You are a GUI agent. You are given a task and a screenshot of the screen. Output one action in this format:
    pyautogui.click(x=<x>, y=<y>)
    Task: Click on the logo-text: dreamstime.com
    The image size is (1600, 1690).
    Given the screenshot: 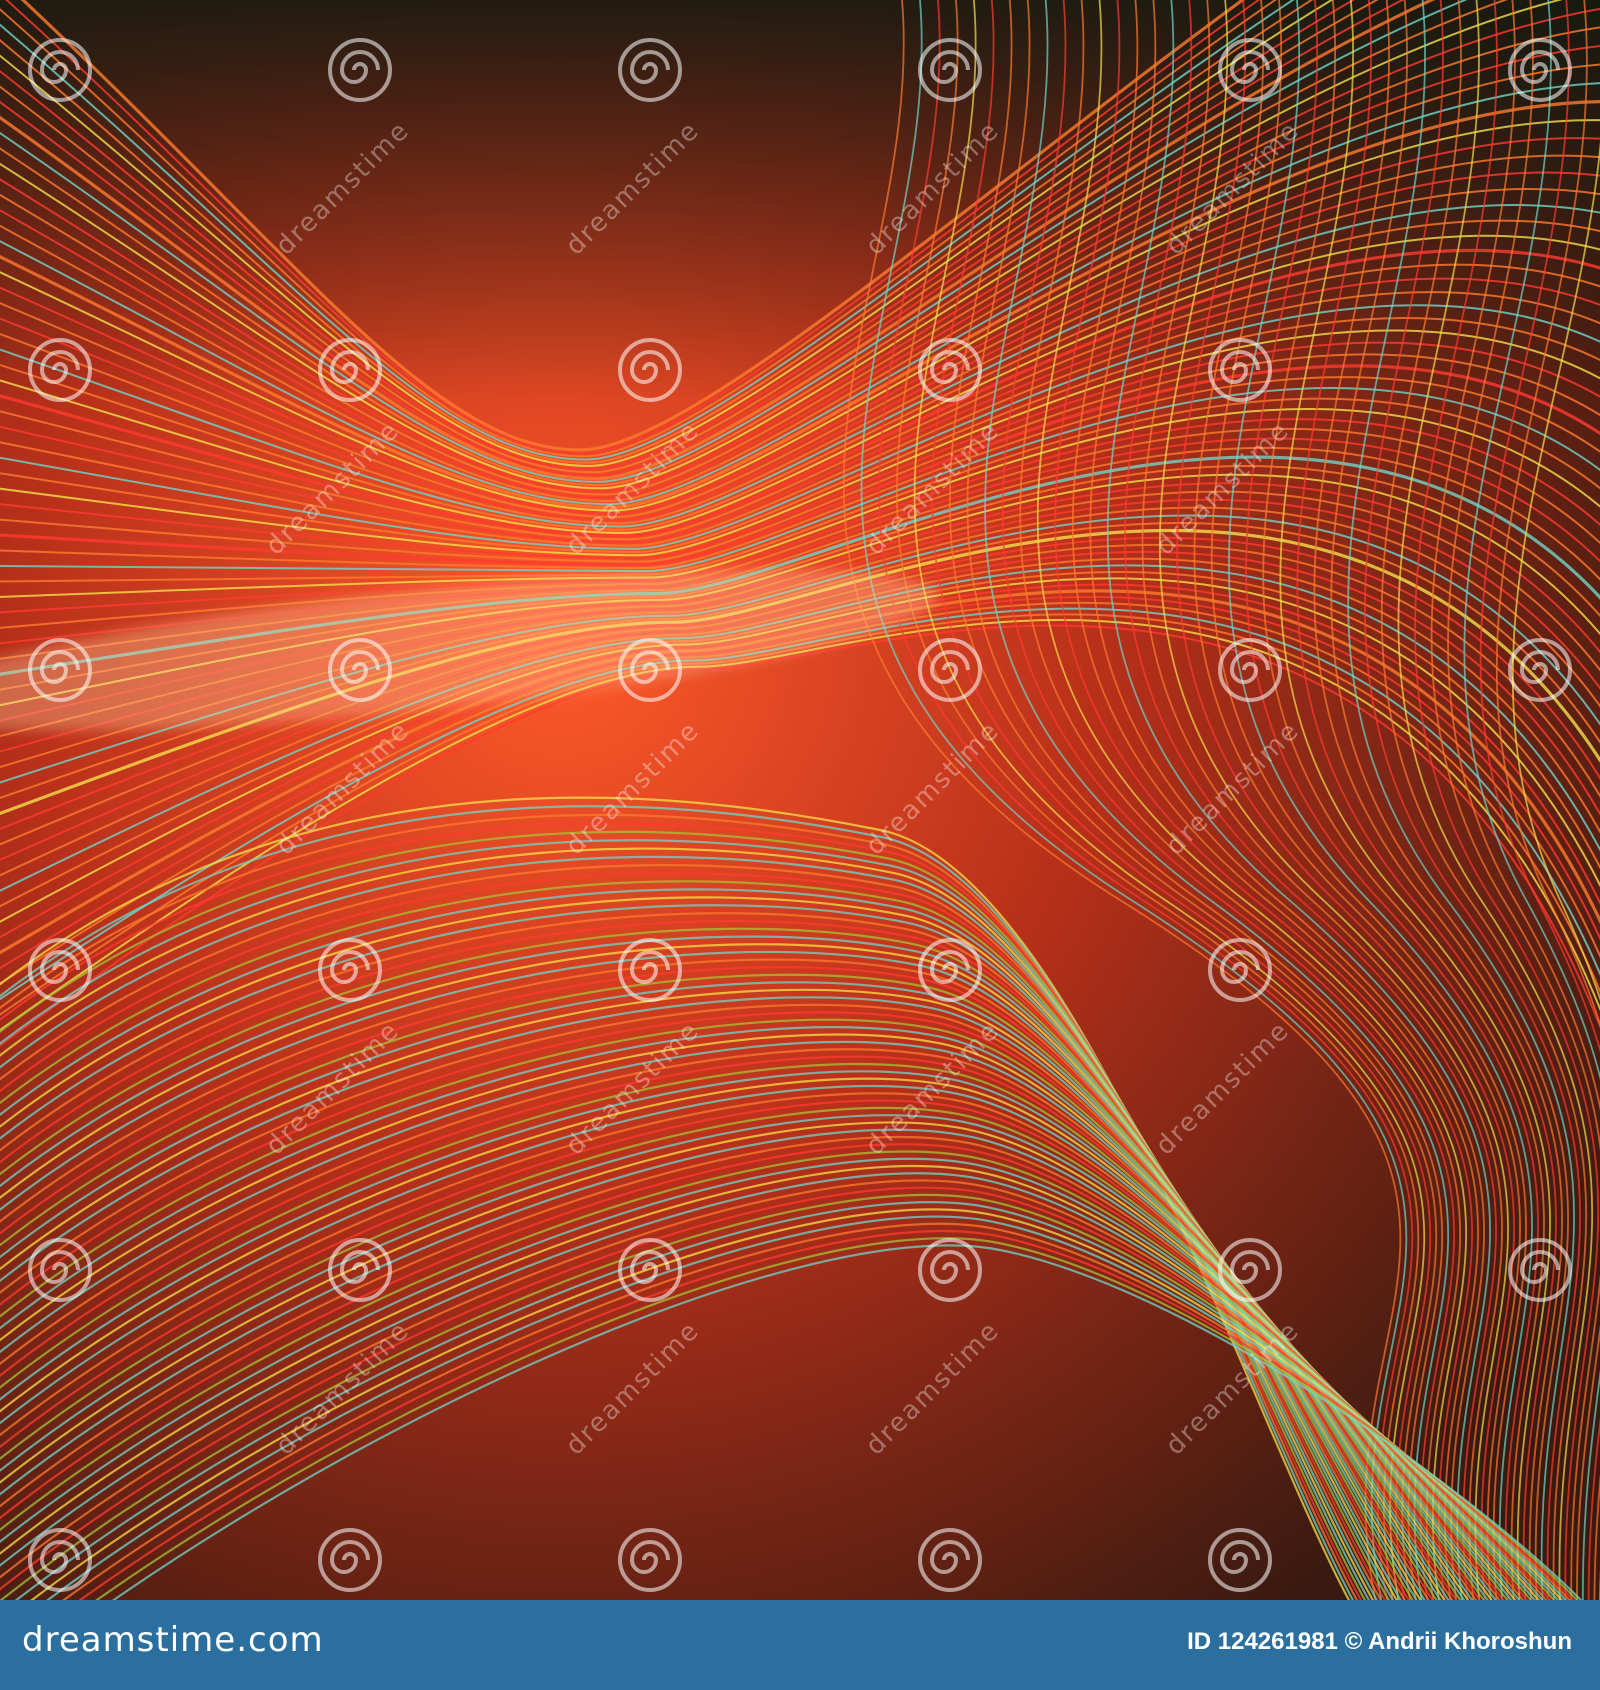 What is the action you would take?
    pyautogui.click(x=173, y=1640)
    